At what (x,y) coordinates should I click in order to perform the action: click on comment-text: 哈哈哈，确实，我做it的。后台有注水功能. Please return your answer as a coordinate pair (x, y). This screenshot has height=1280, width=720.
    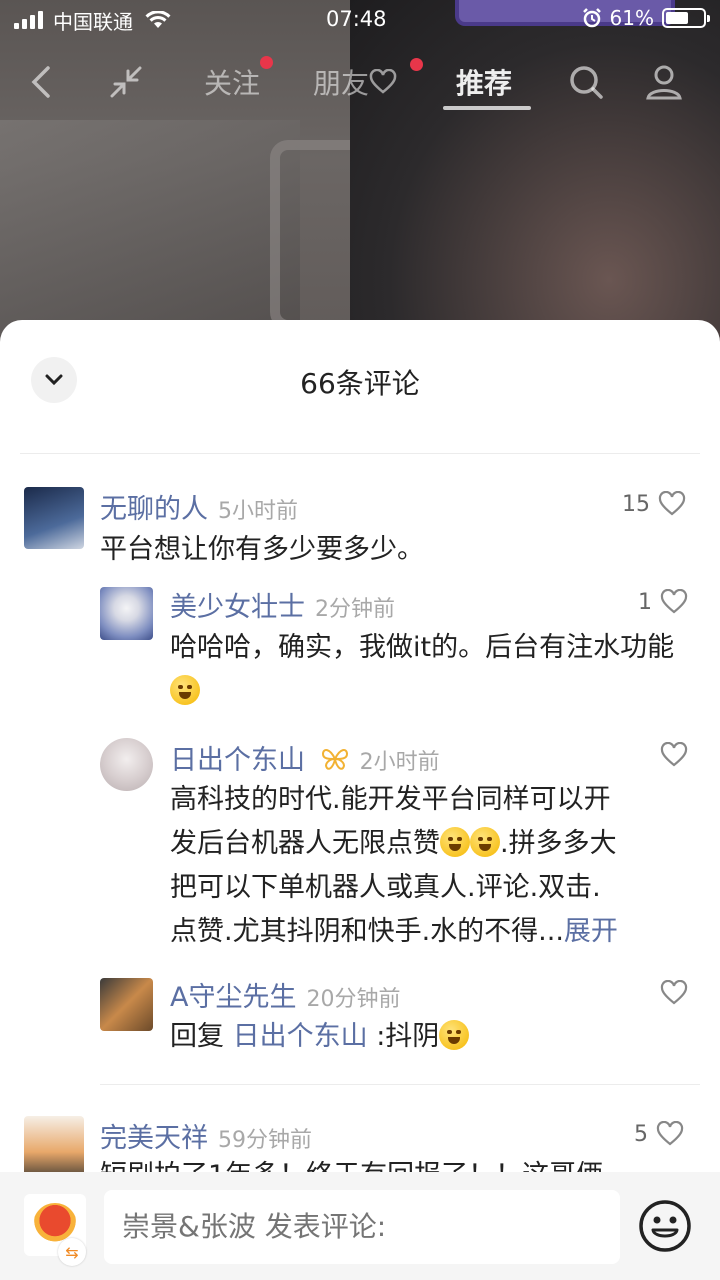
    Looking at the image, I should click on (425, 670).